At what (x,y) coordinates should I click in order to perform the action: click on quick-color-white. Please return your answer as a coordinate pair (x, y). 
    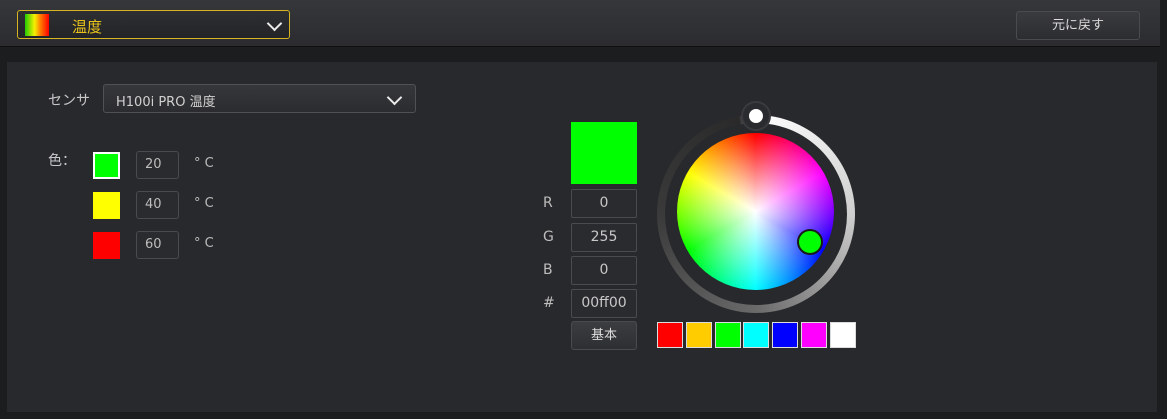
    Looking at the image, I should click on (843, 335).